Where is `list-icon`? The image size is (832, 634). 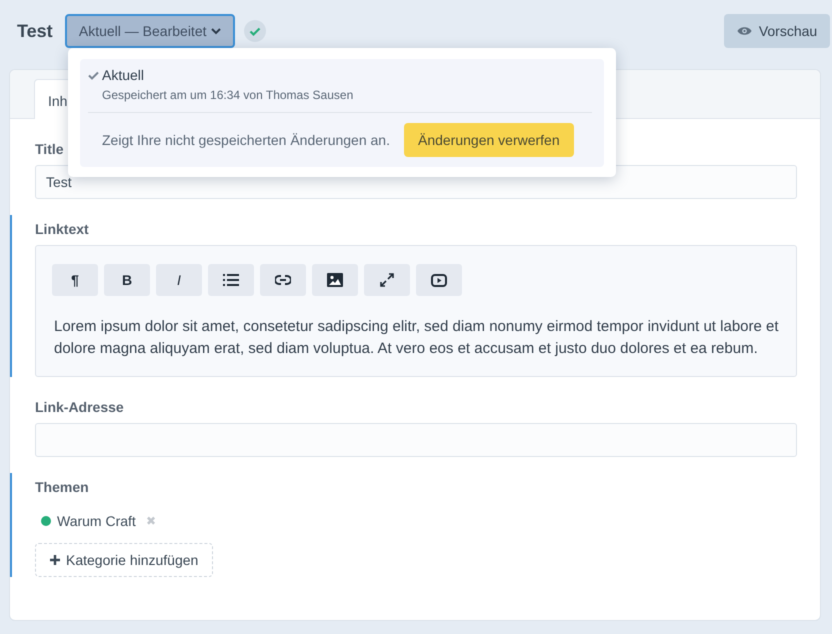 list-icon is located at coordinates (231, 280).